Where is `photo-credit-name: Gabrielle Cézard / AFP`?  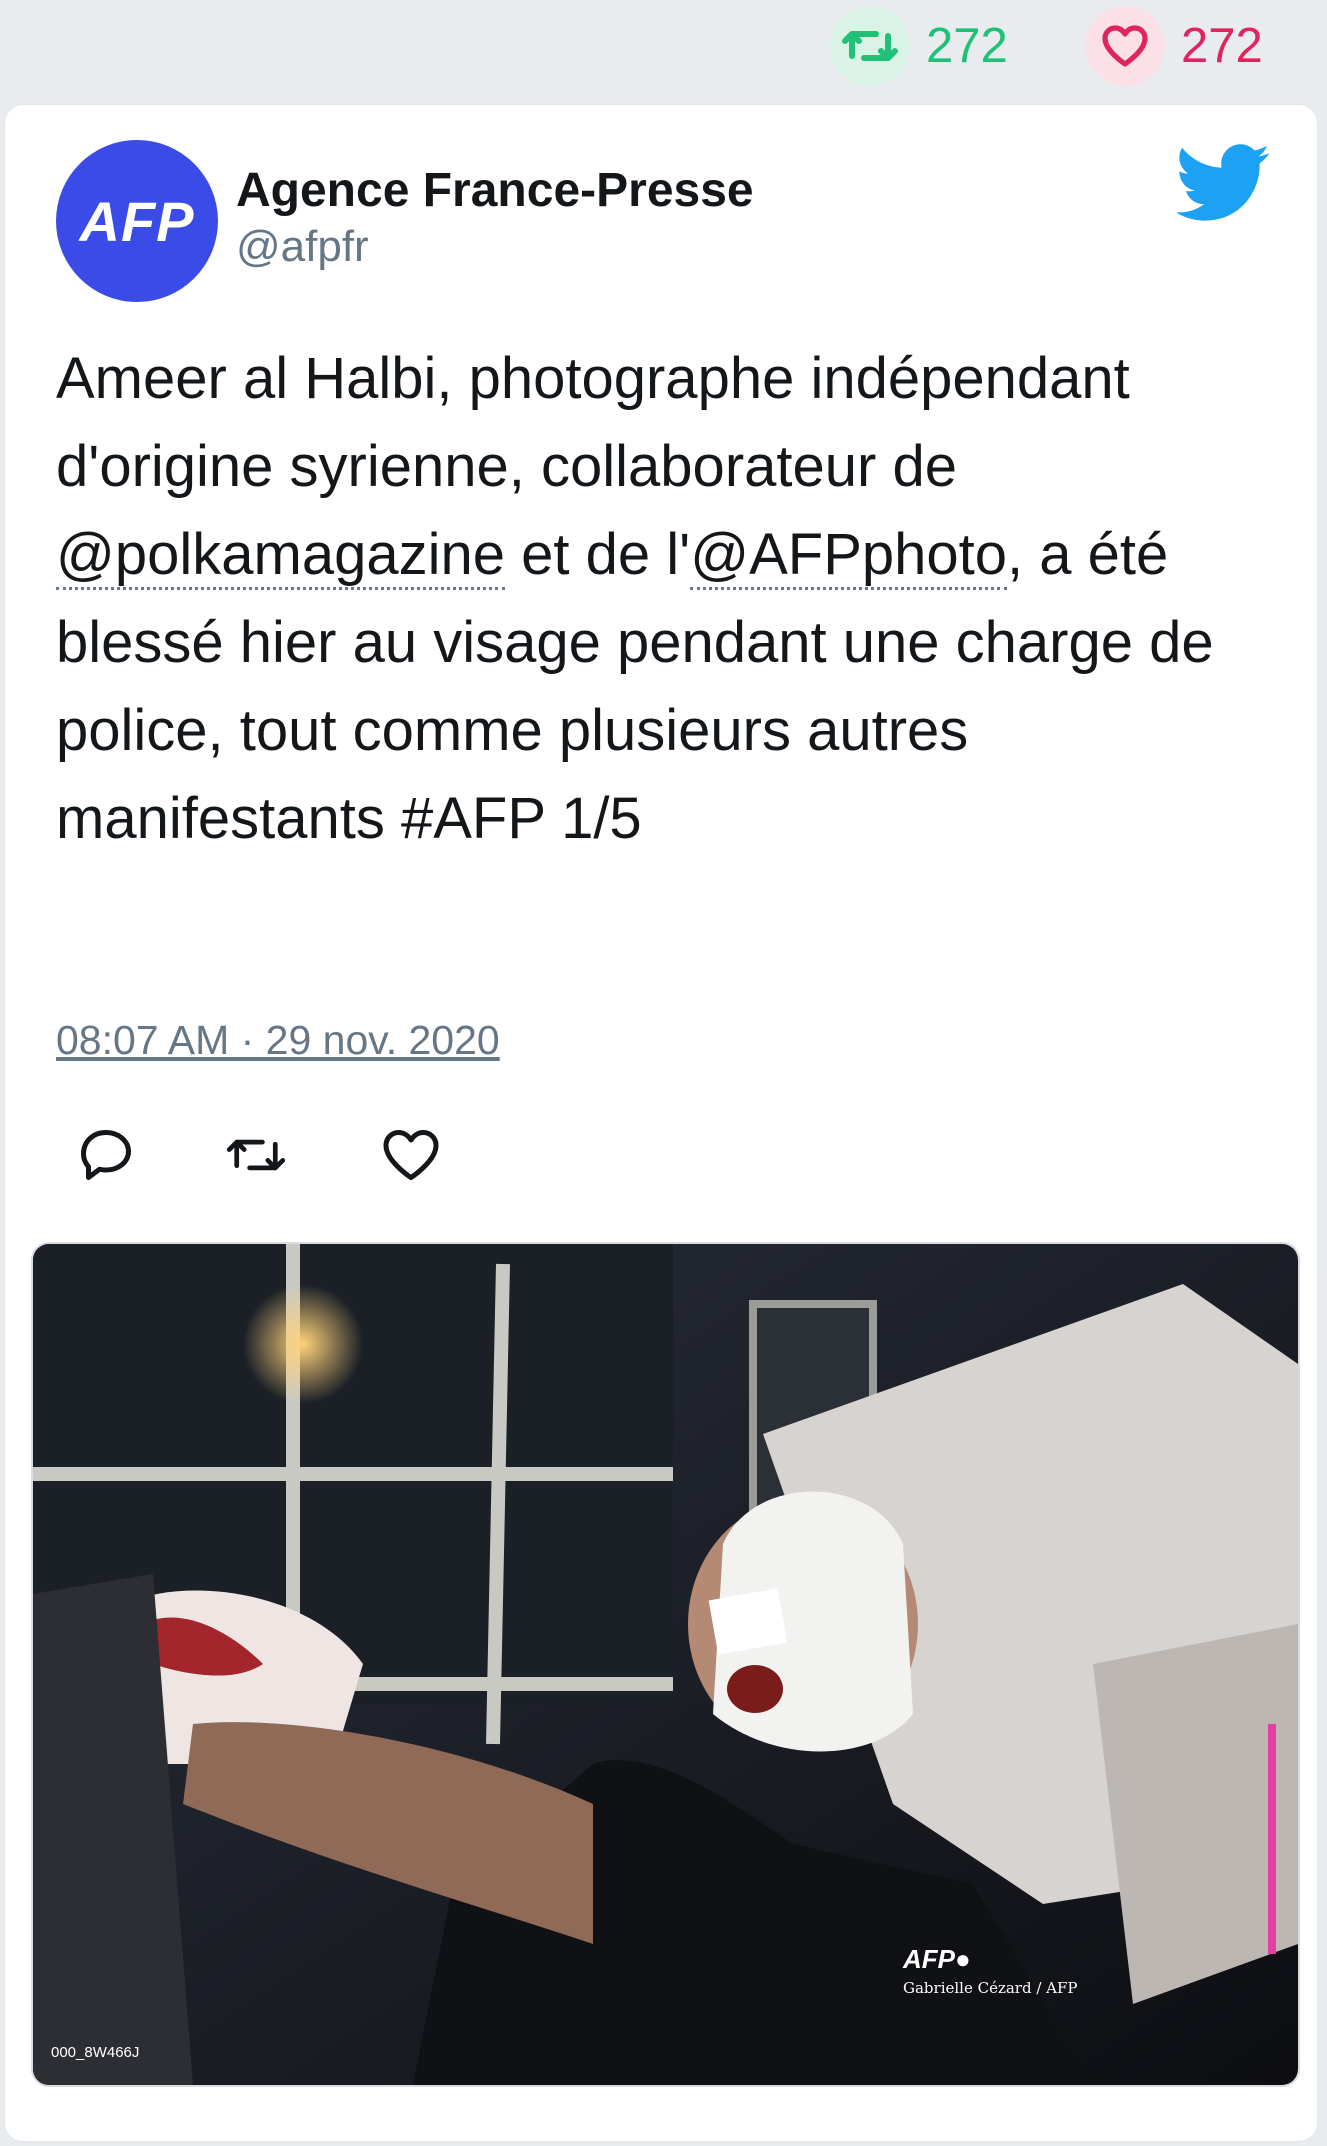 photo-credit-name: Gabrielle Cézard / AFP is located at coordinates (990, 1988).